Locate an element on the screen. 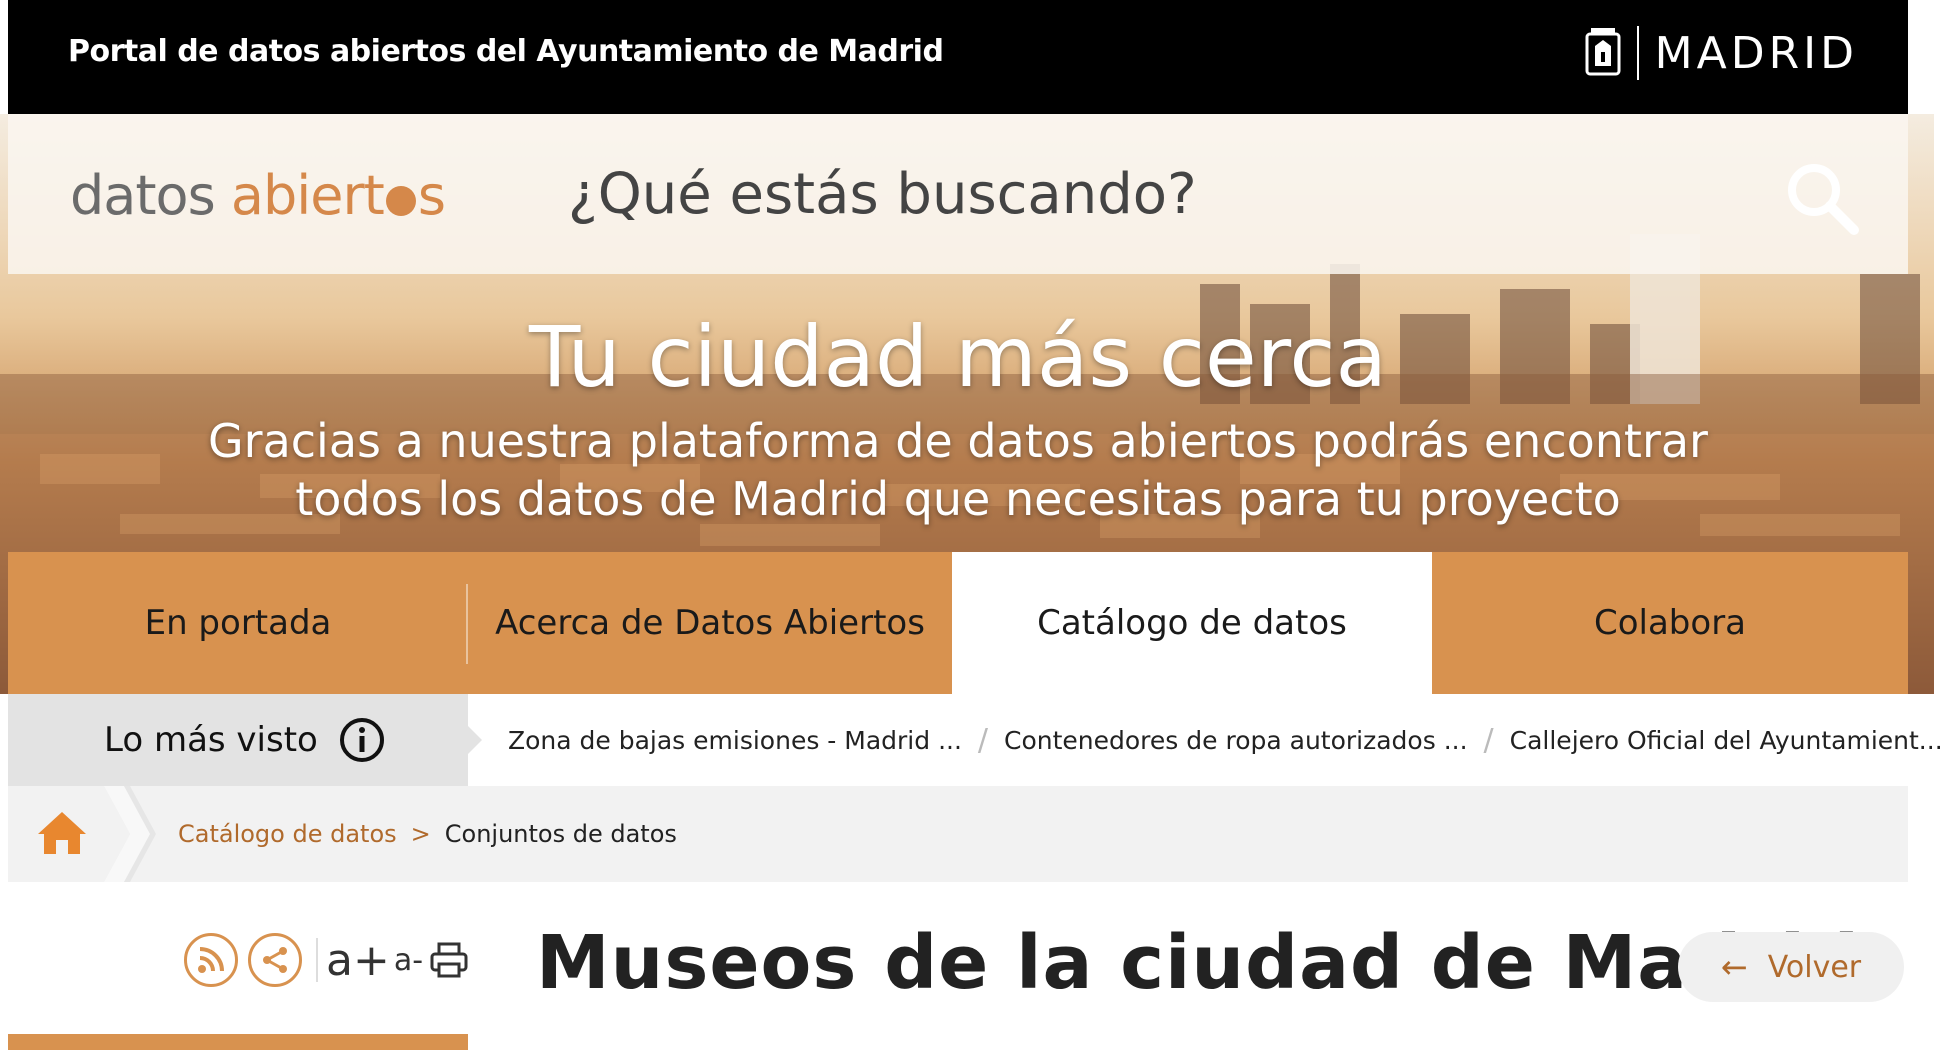 The height and width of the screenshot is (1050, 1942). brand-part1: datos is located at coordinates (143, 195).